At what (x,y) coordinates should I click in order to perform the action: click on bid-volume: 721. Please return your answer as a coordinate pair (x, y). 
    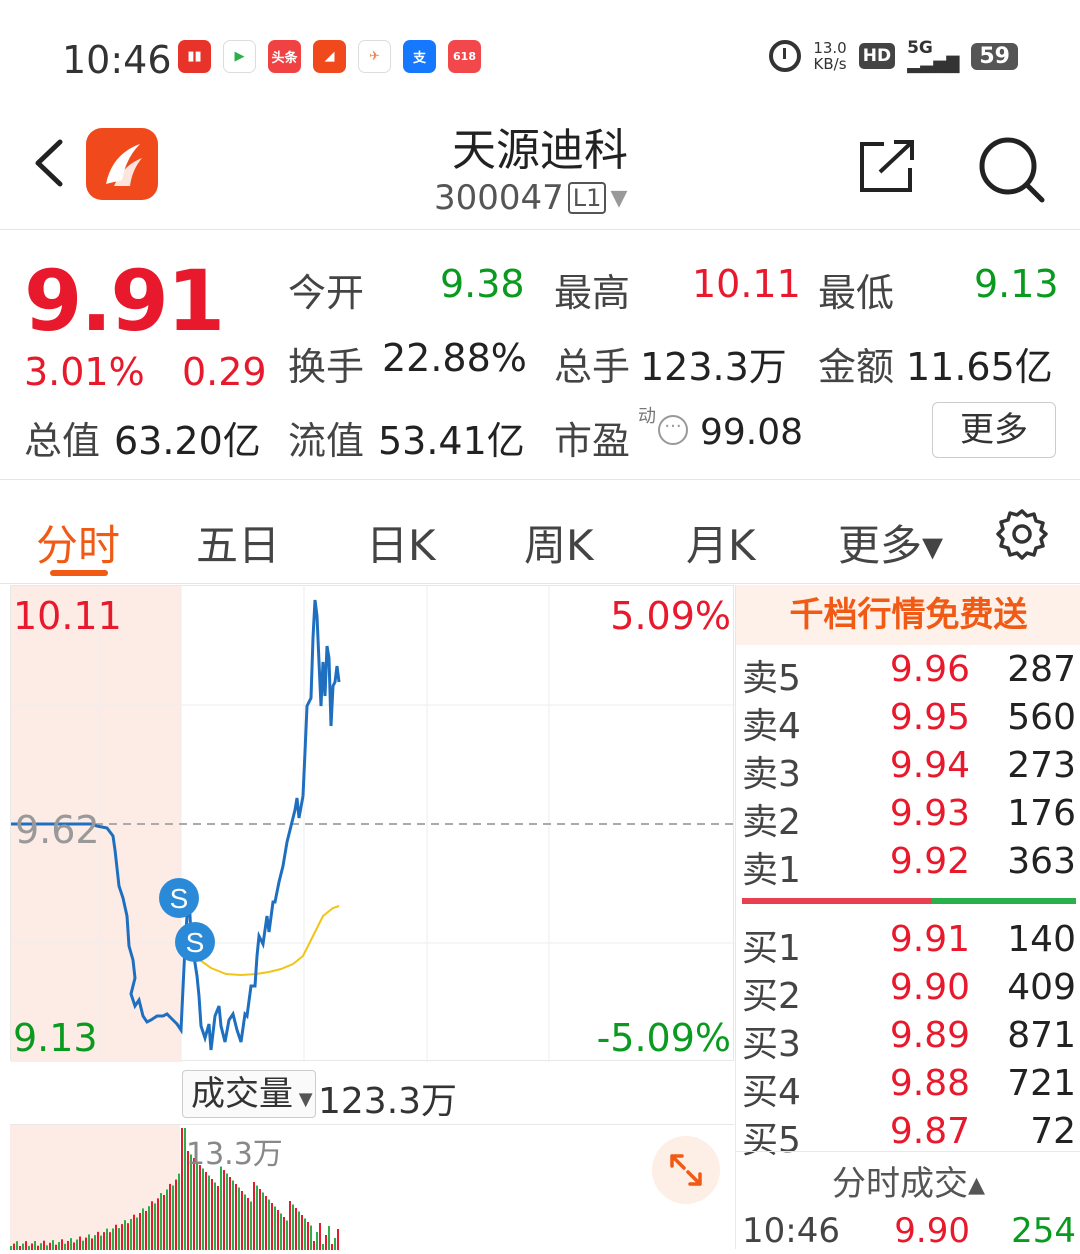
    Looking at the image, I should click on (1041, 1083).